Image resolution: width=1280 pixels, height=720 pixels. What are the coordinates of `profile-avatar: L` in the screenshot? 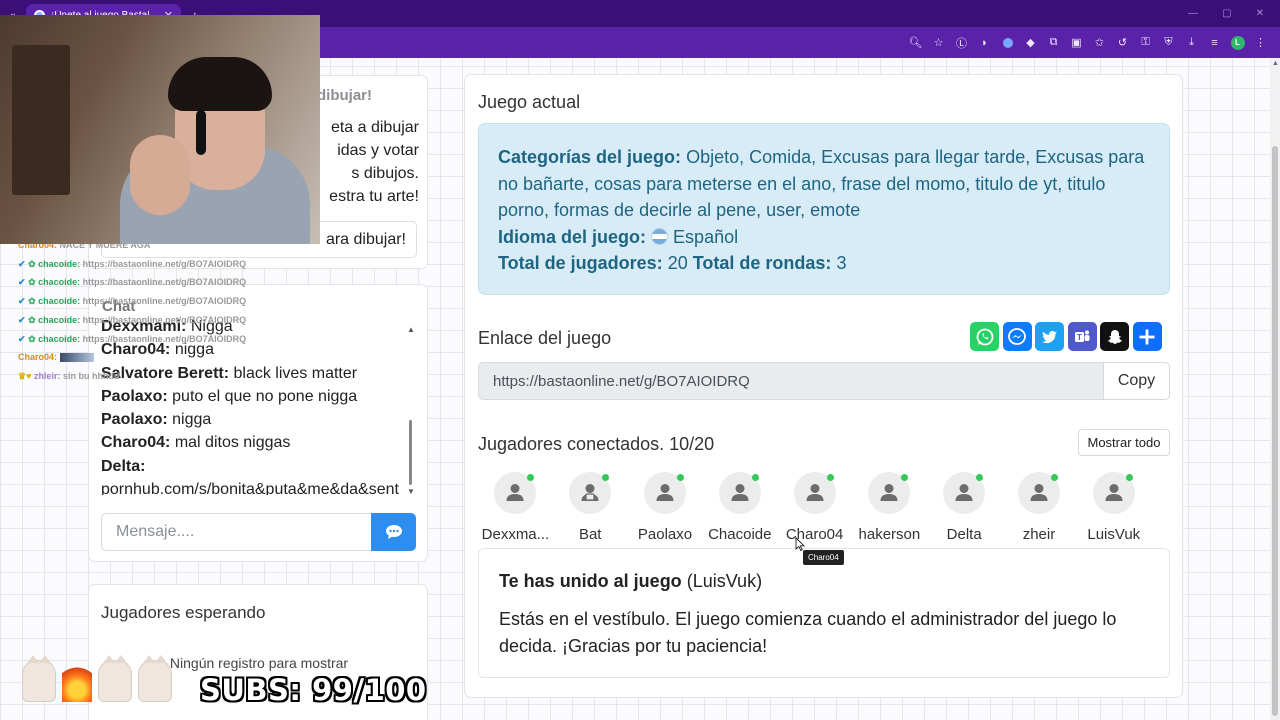 It's located at (1237, 42).